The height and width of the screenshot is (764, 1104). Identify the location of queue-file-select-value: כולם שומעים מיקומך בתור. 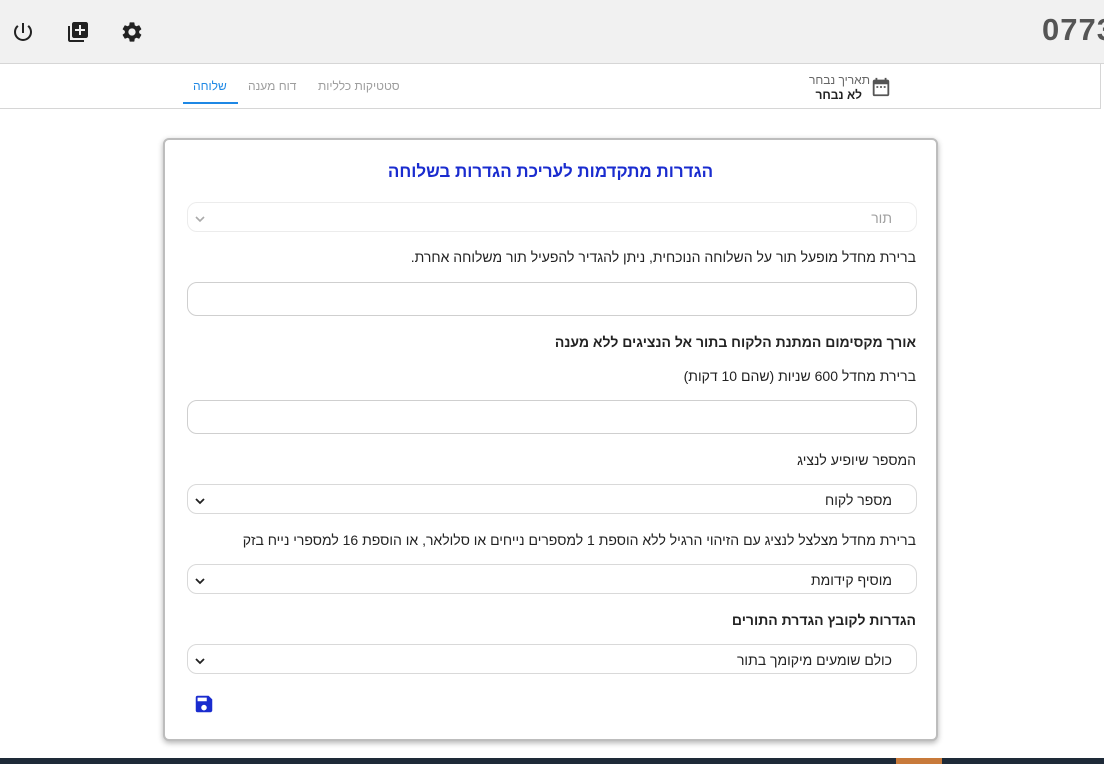
(814, 660).